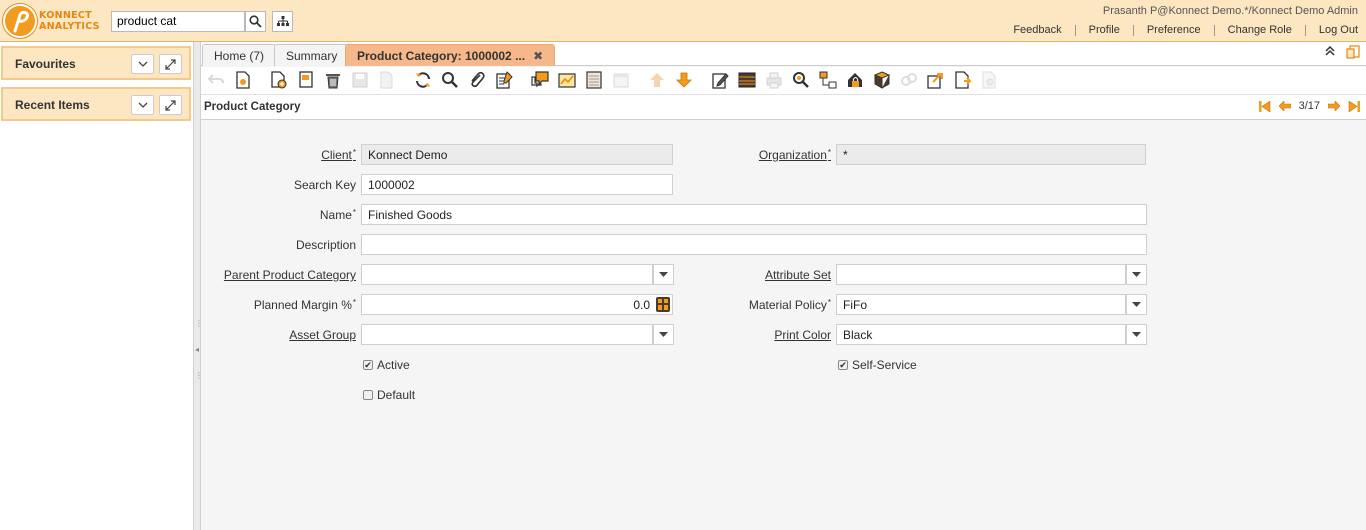 The image size is (1366, 530). Describe the element at coordinates (855, 80) in the screenshot. I see `lock-button` at that location.